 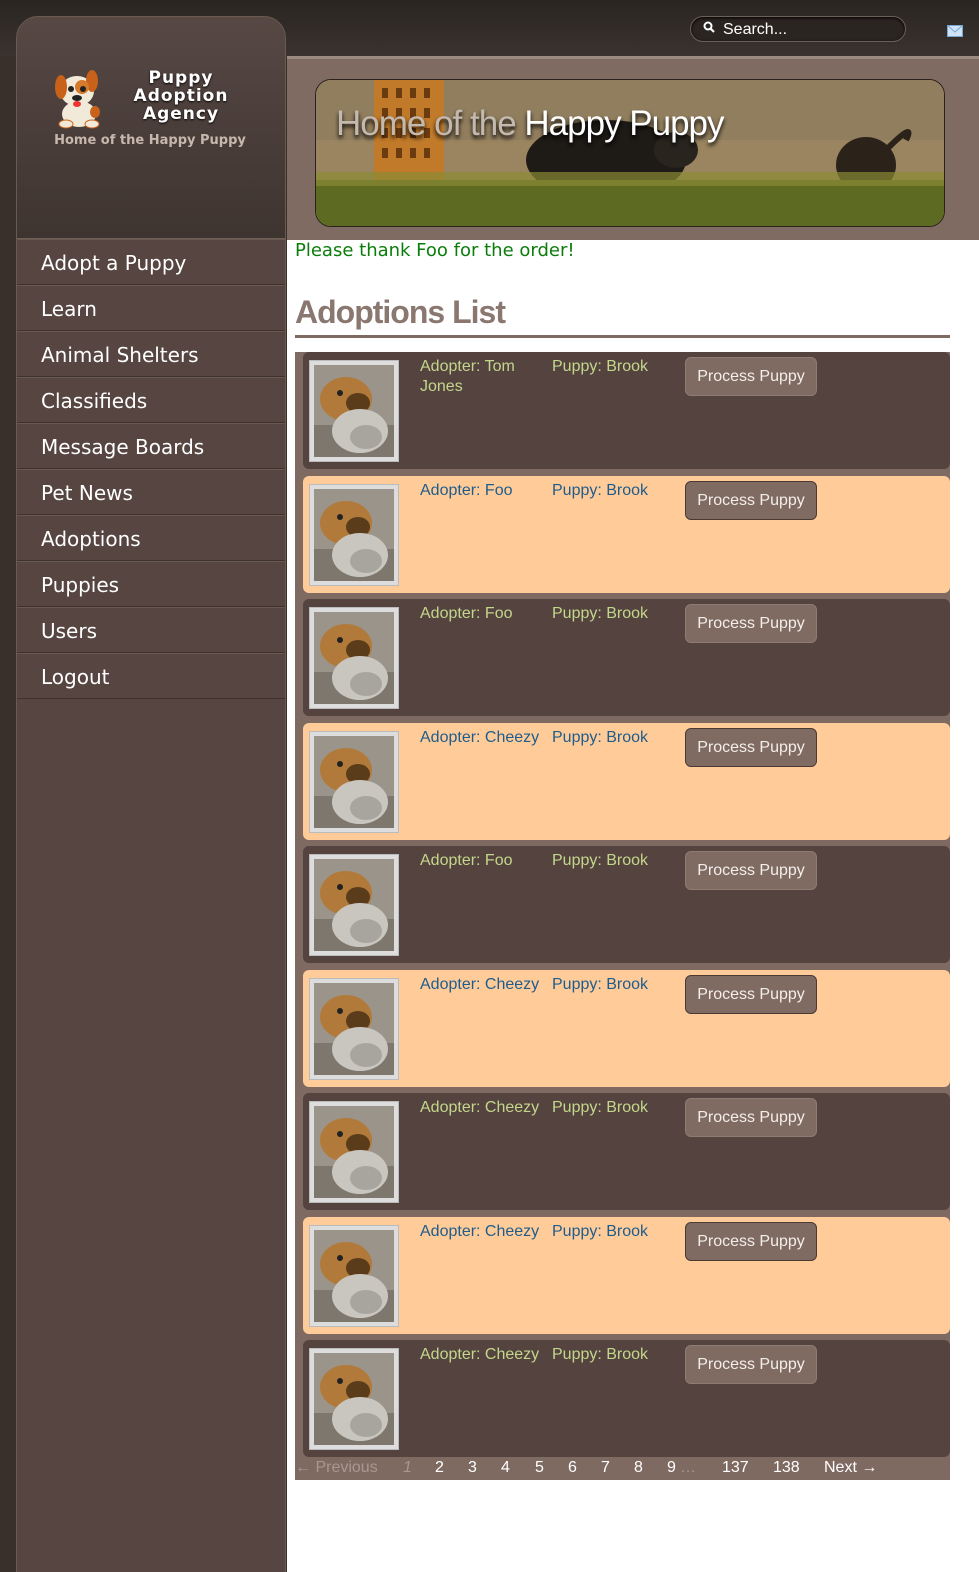 What do you see at coordinates (850, 1468) in the screenshot?
I see `next-page-link: Next →` at bounding box center [850, 1468].